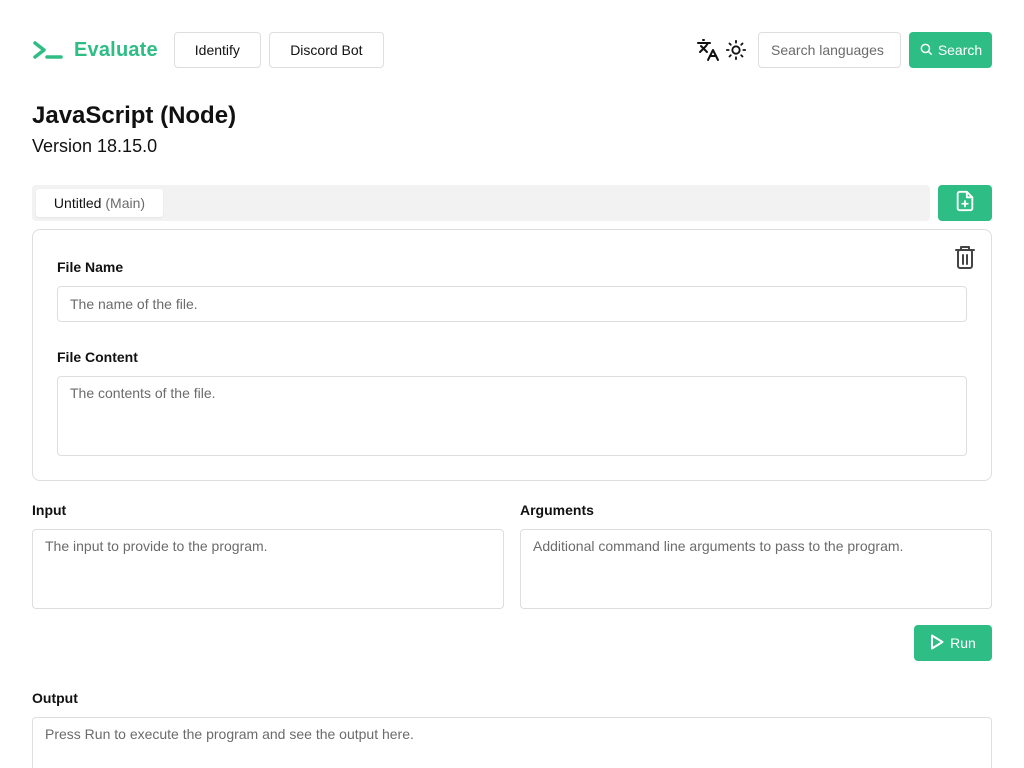 This screenshot has height=768, width=1024. Describe the element at coordinates (512, 50) in the screenshot. I see `header: Evaluate Identify Discord Bot Search` at that location.